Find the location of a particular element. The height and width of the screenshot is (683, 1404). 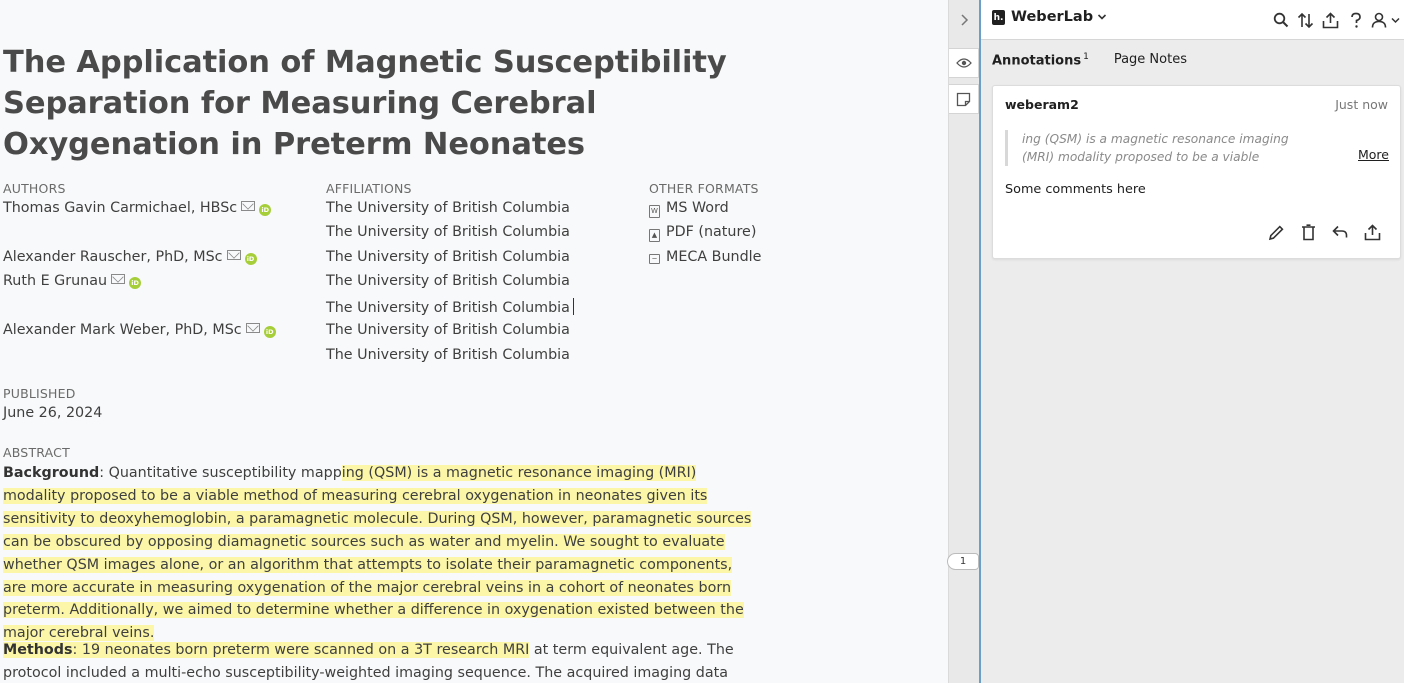

help-icon is located at coordinates (1355, 20).